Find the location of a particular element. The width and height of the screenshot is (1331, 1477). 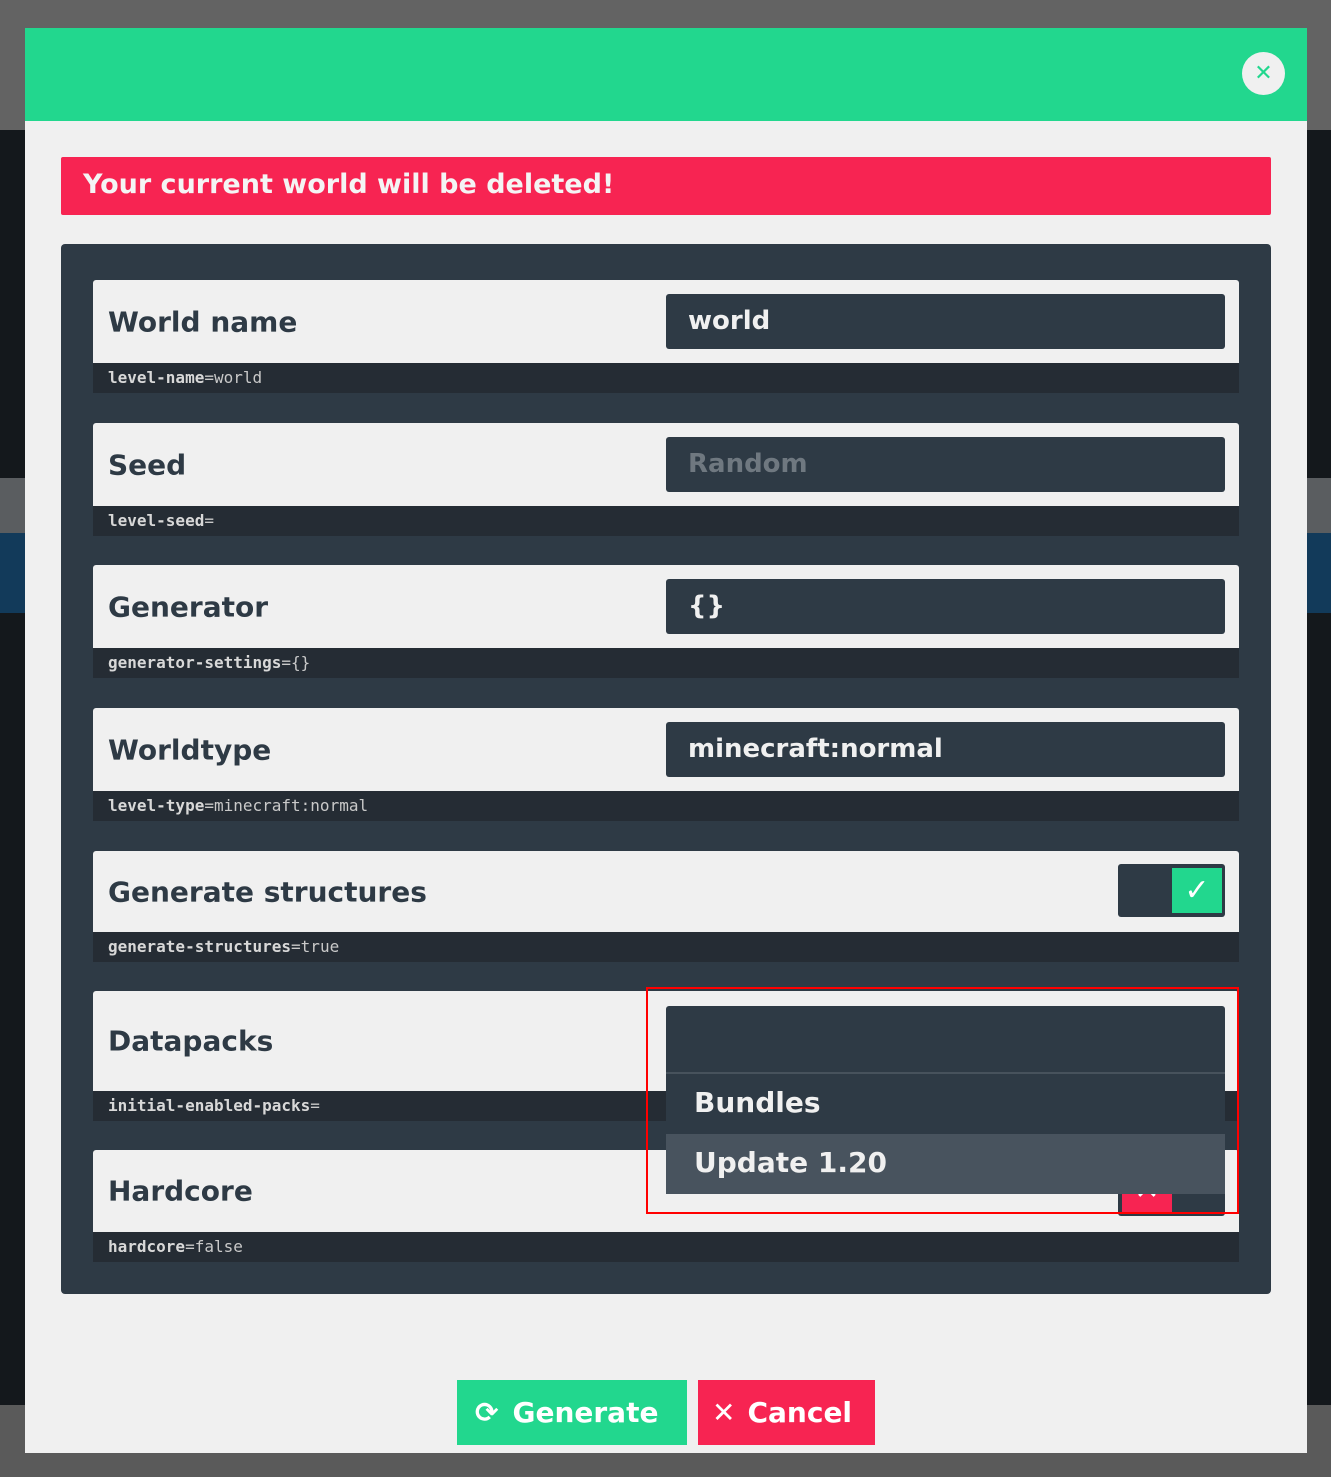

worldtype-input: minecraft:normal is located at coordinates (945, 749).